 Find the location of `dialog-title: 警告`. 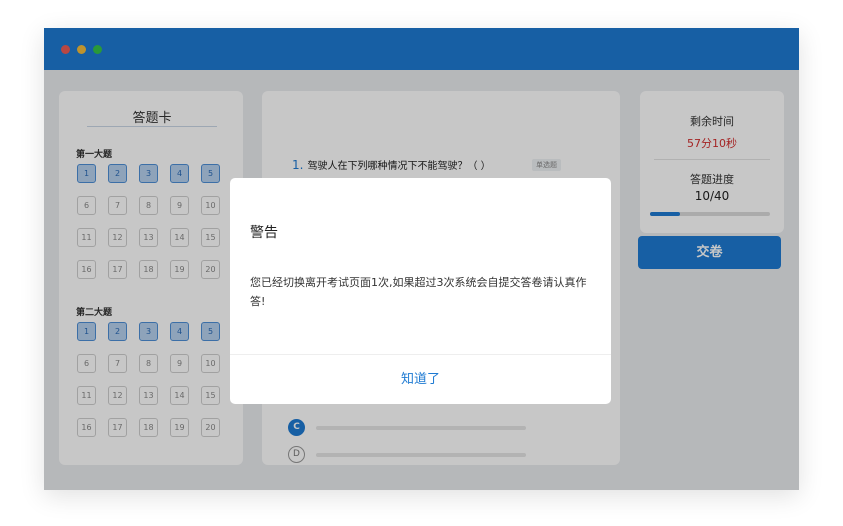

dialog-title: 警告 is located at coordinates (264, 233).